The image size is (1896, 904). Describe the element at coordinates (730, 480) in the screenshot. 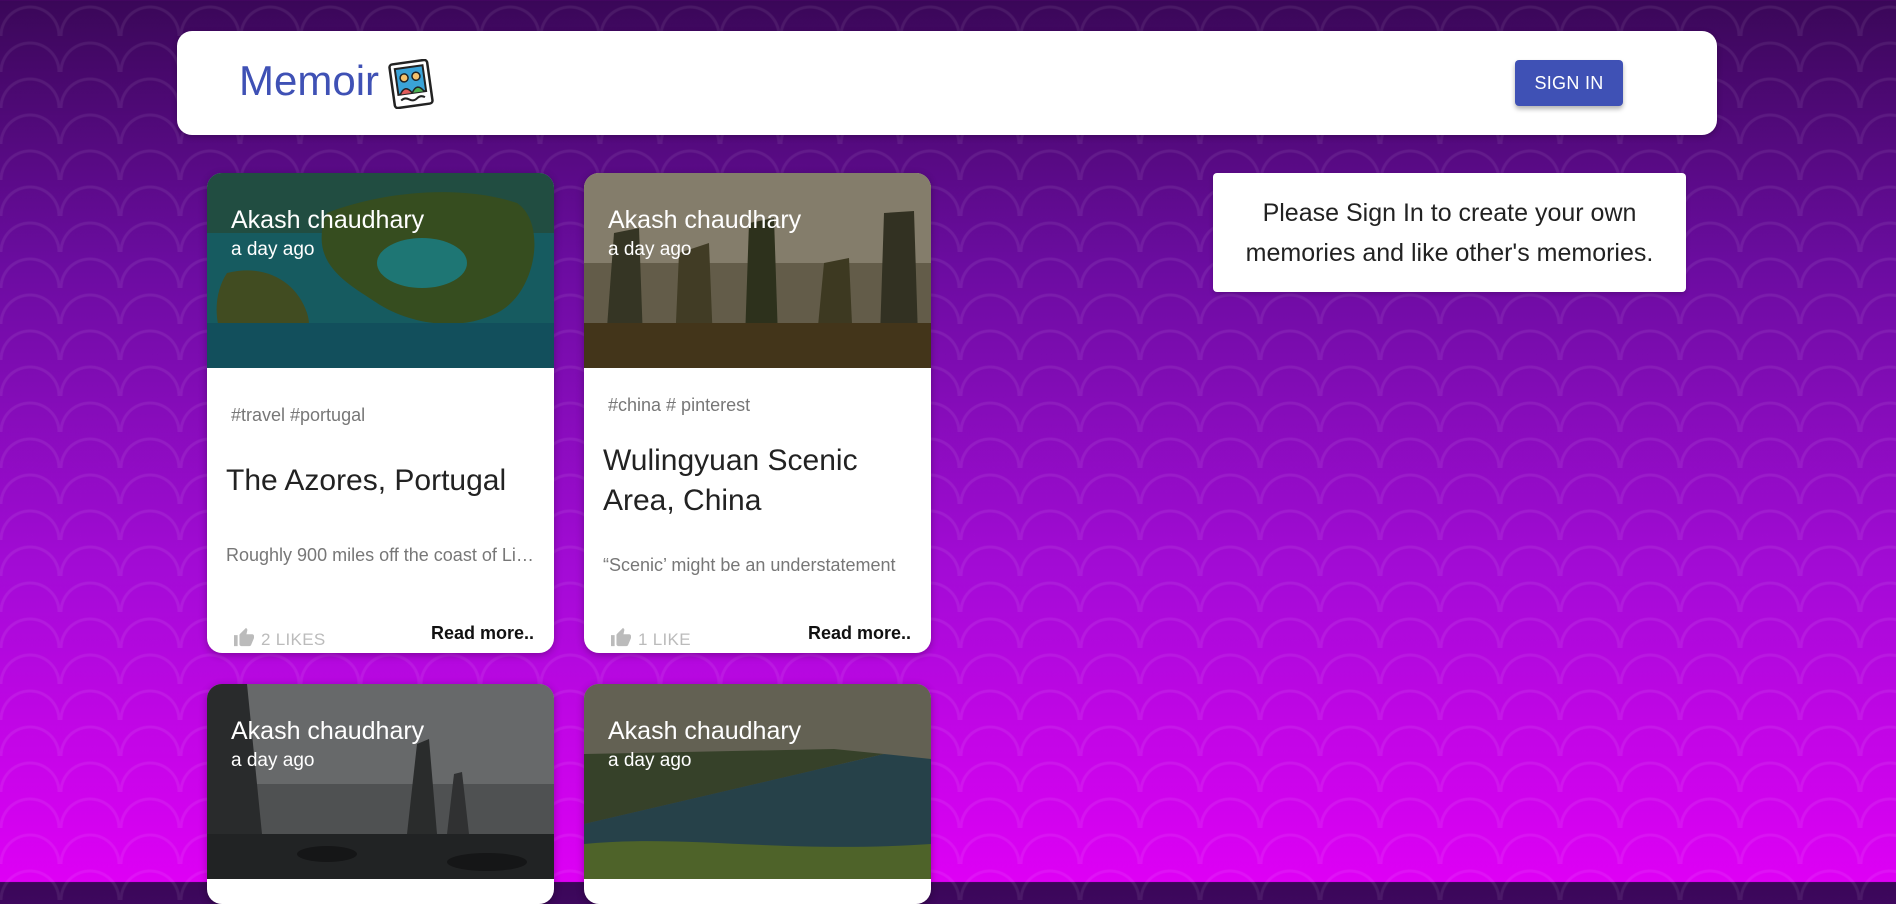

I see `card-title: Wulingyuan Scenic Area, China` at that location.